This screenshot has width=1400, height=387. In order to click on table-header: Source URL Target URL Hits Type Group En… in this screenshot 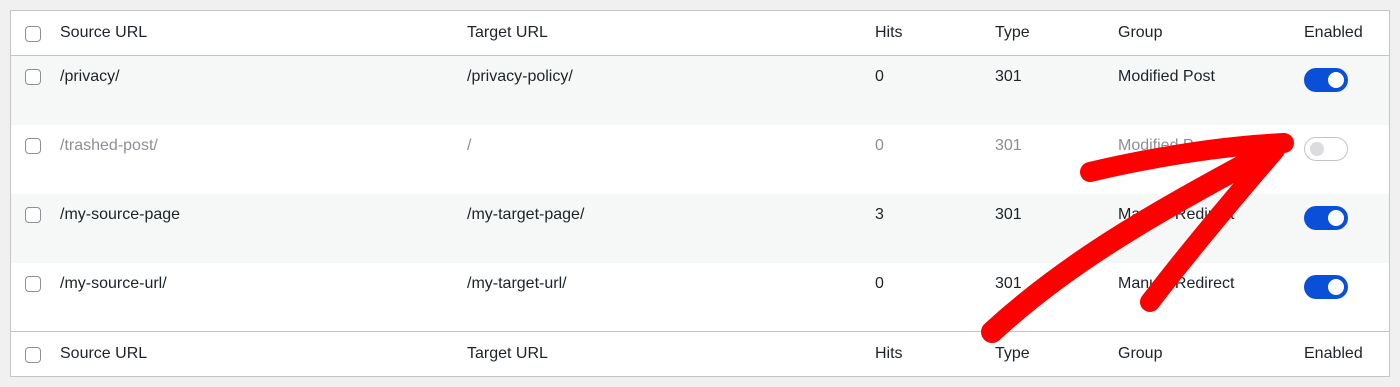, I will do `click(700, 33)`.